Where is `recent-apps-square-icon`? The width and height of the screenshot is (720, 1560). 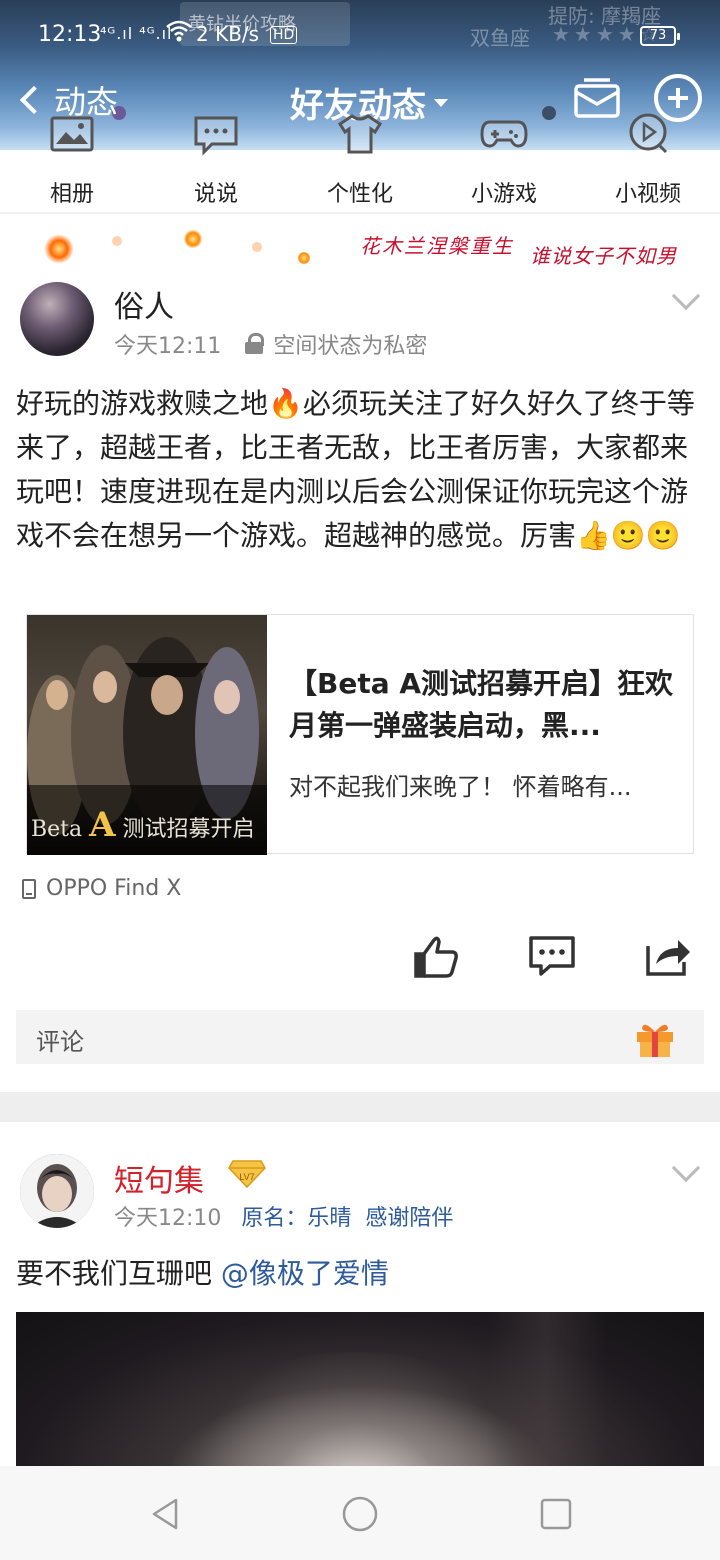
recent-apps-square-icon is located at coordinates (556, 1514).